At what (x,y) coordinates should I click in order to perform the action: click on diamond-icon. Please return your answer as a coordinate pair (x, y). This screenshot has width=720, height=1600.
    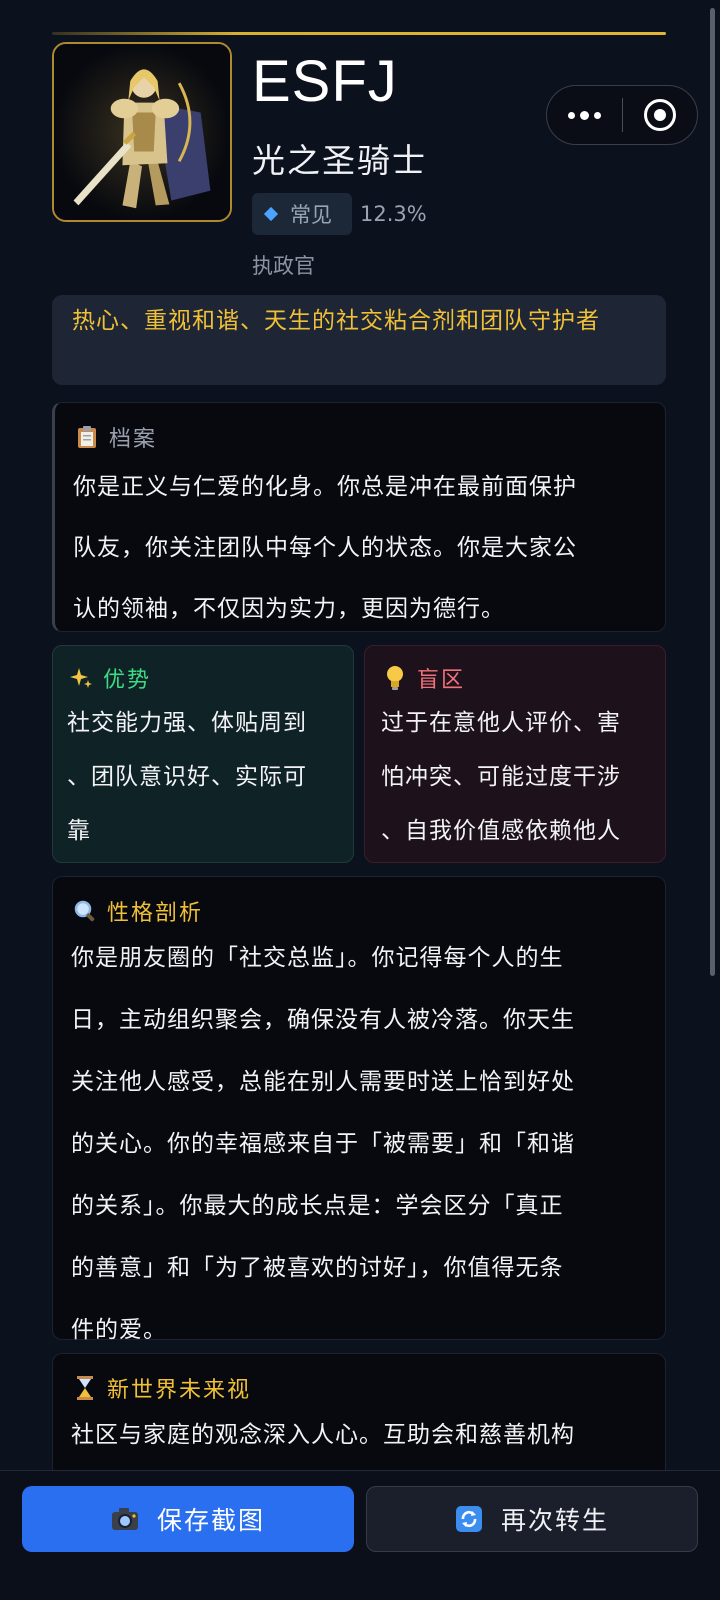
    Looking at the image, I should click on (271, 214).